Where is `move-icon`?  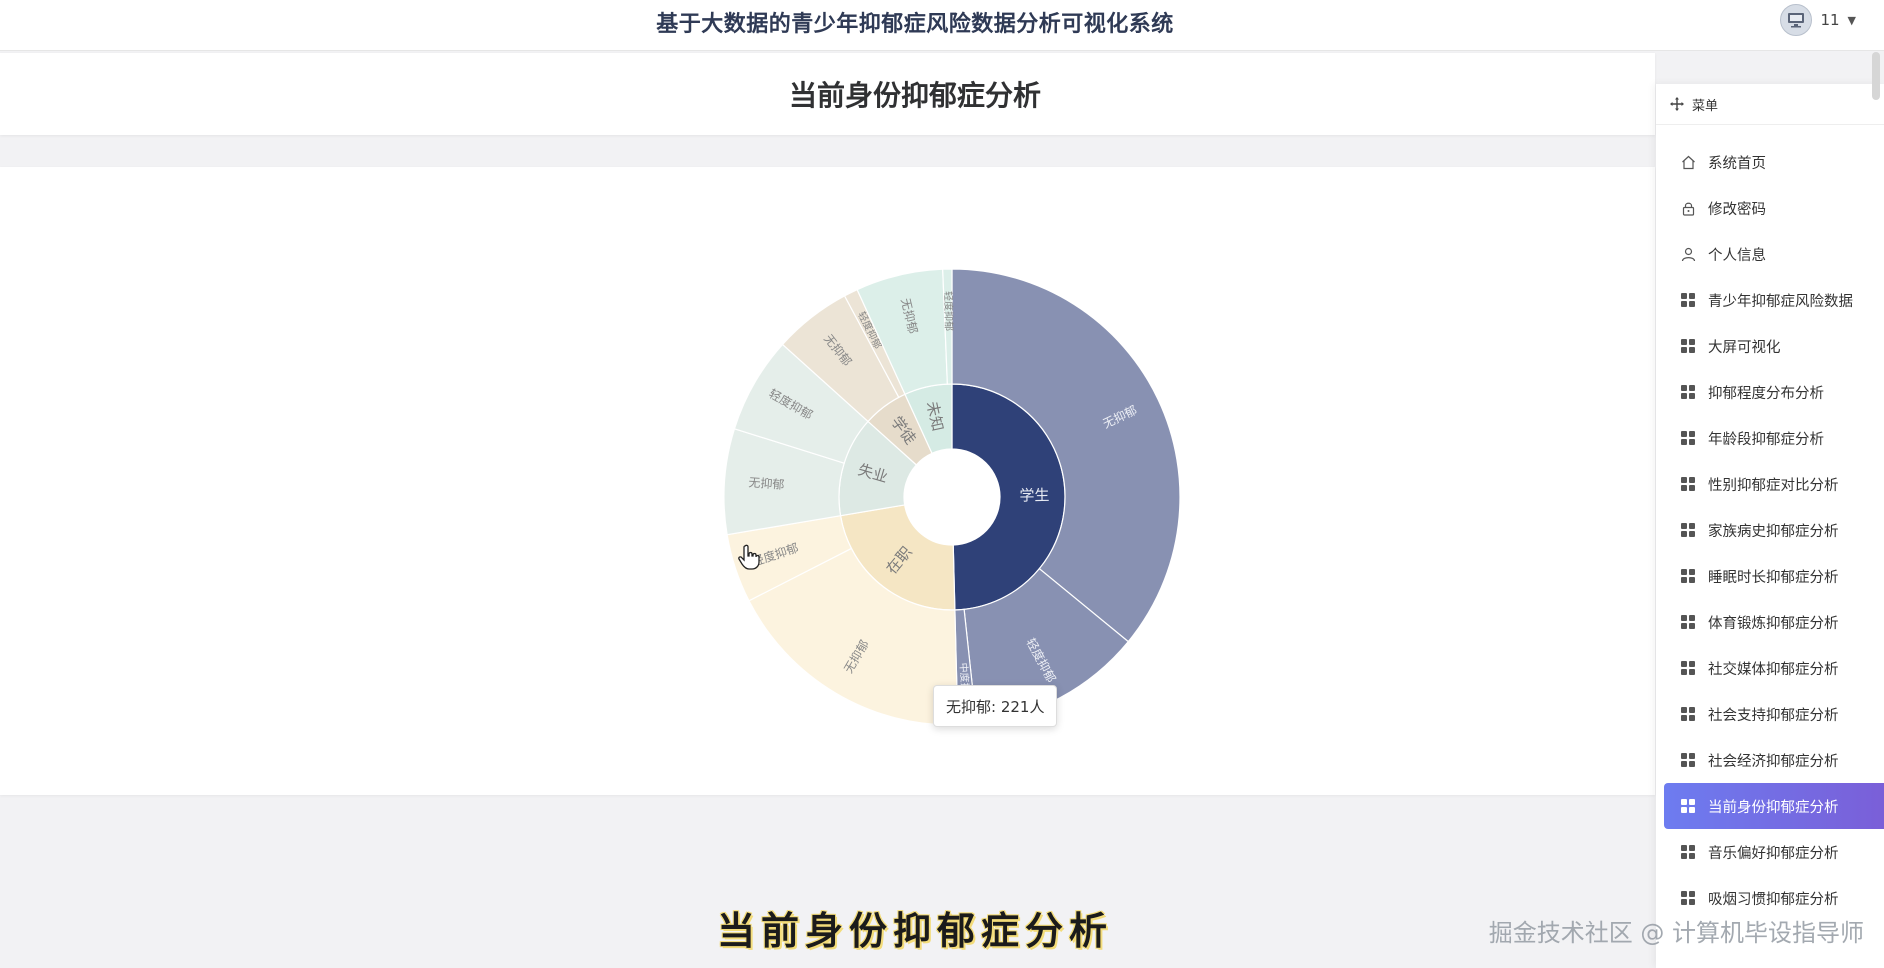 move-icon is located at coordinates (1677, 104).